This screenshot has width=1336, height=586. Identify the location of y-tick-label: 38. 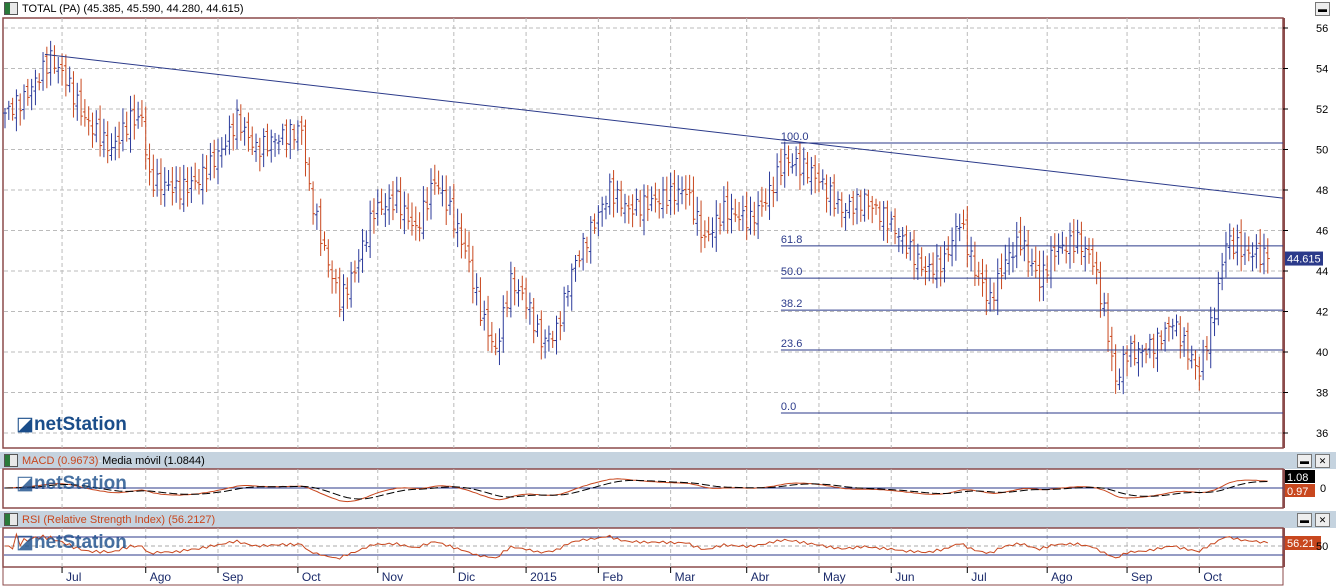
(1322, 394).